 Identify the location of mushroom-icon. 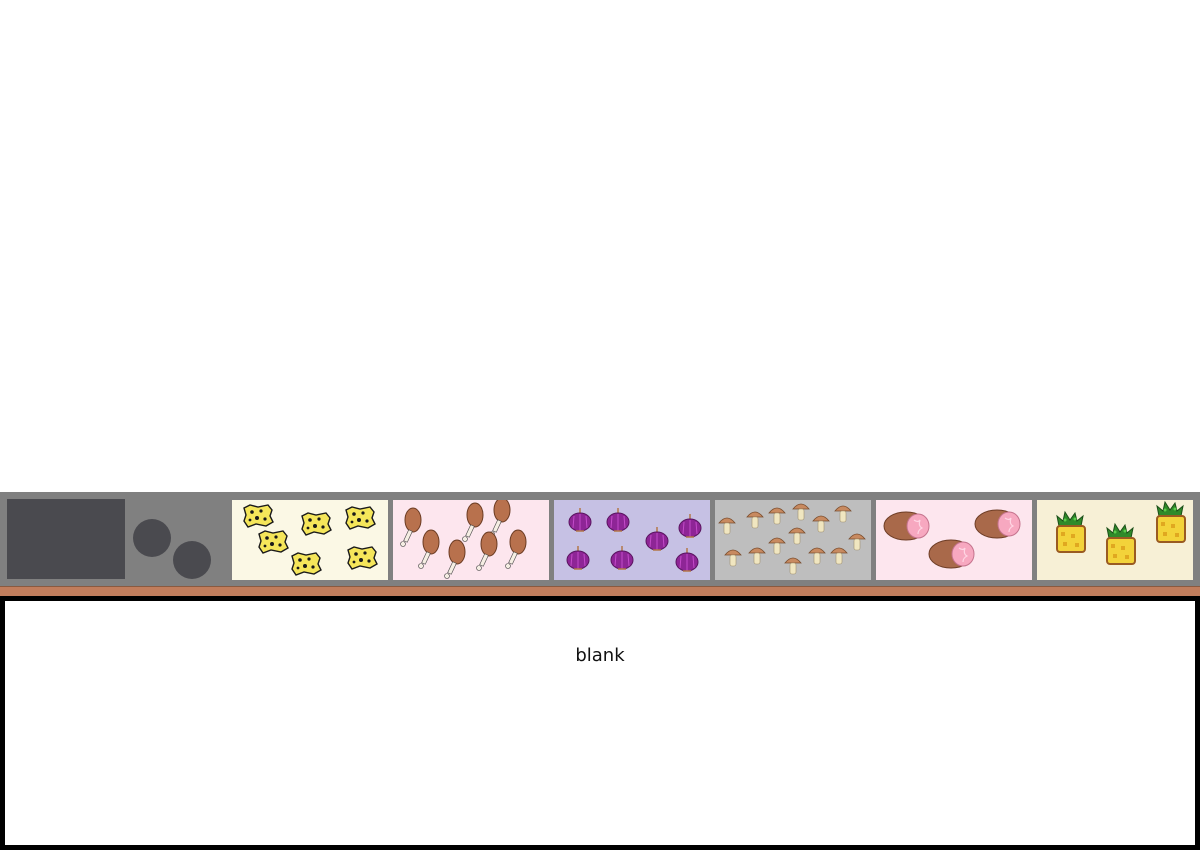
(793, 540).